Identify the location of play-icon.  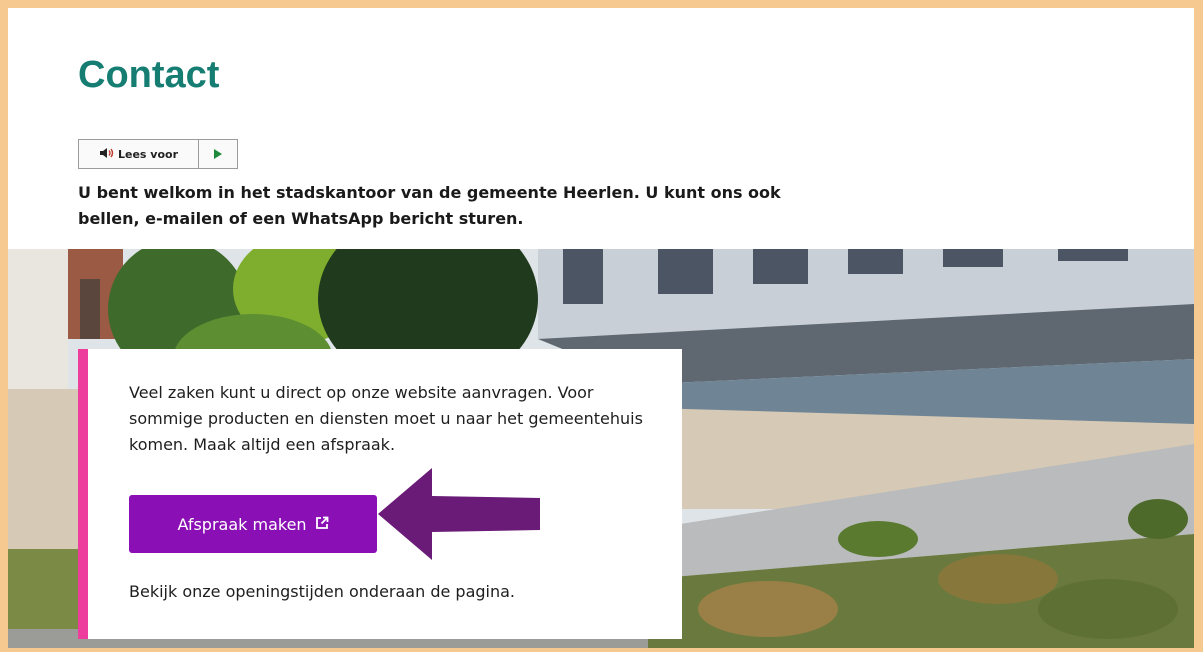
(218, 154).